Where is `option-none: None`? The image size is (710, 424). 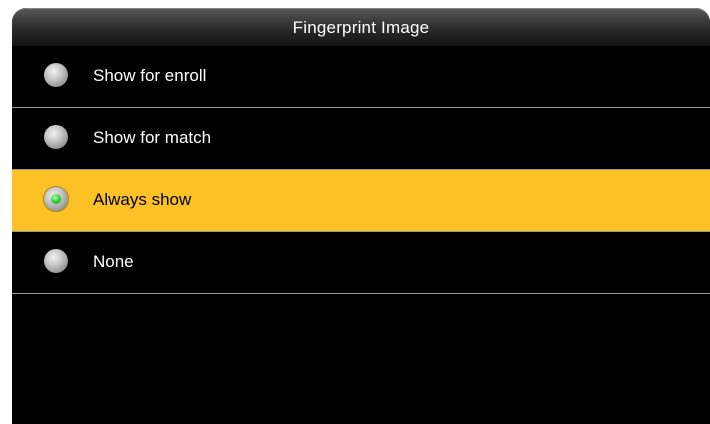 option-none: None is located at coordinates (361, 263).